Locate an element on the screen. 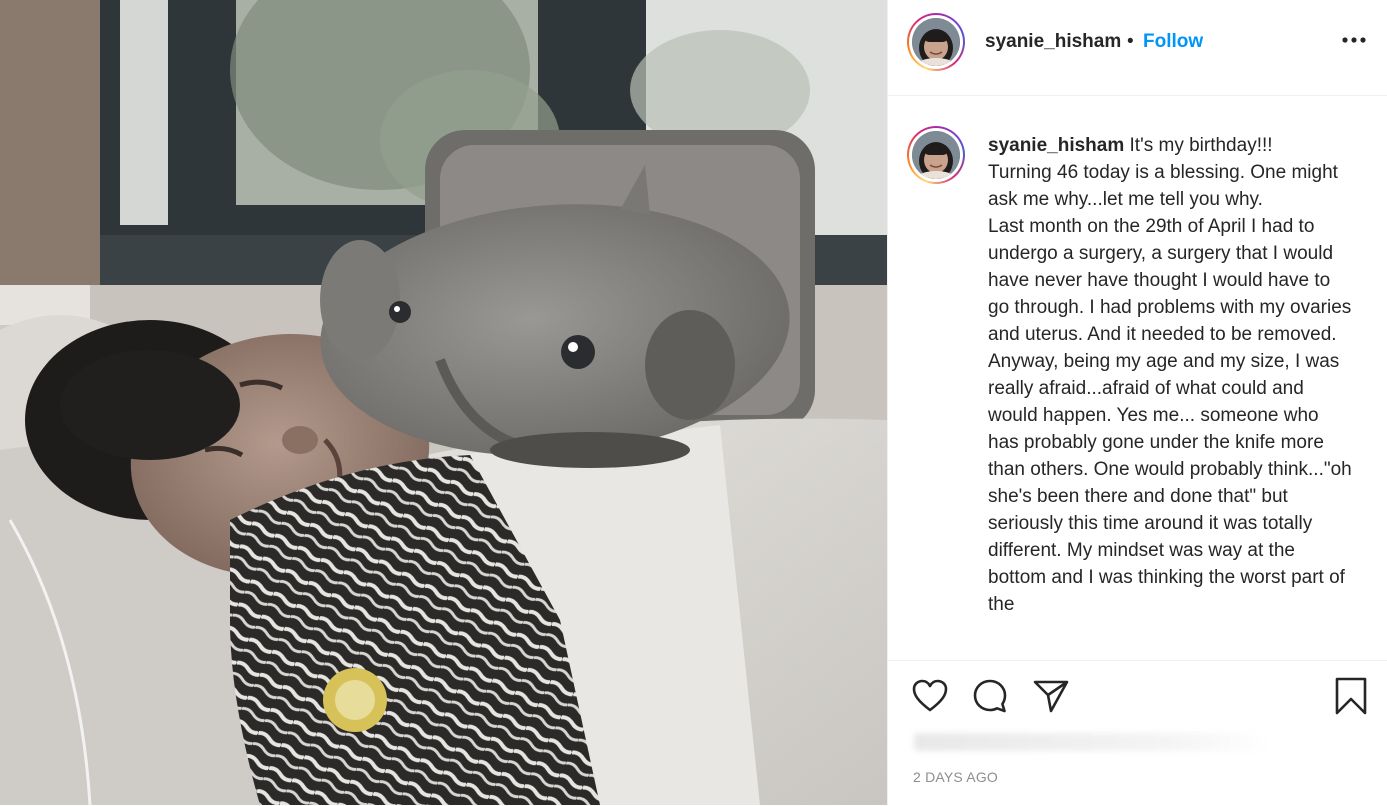 This screenshot has height=806, width=1387. heart-icon is located at coordinates (930, 698).